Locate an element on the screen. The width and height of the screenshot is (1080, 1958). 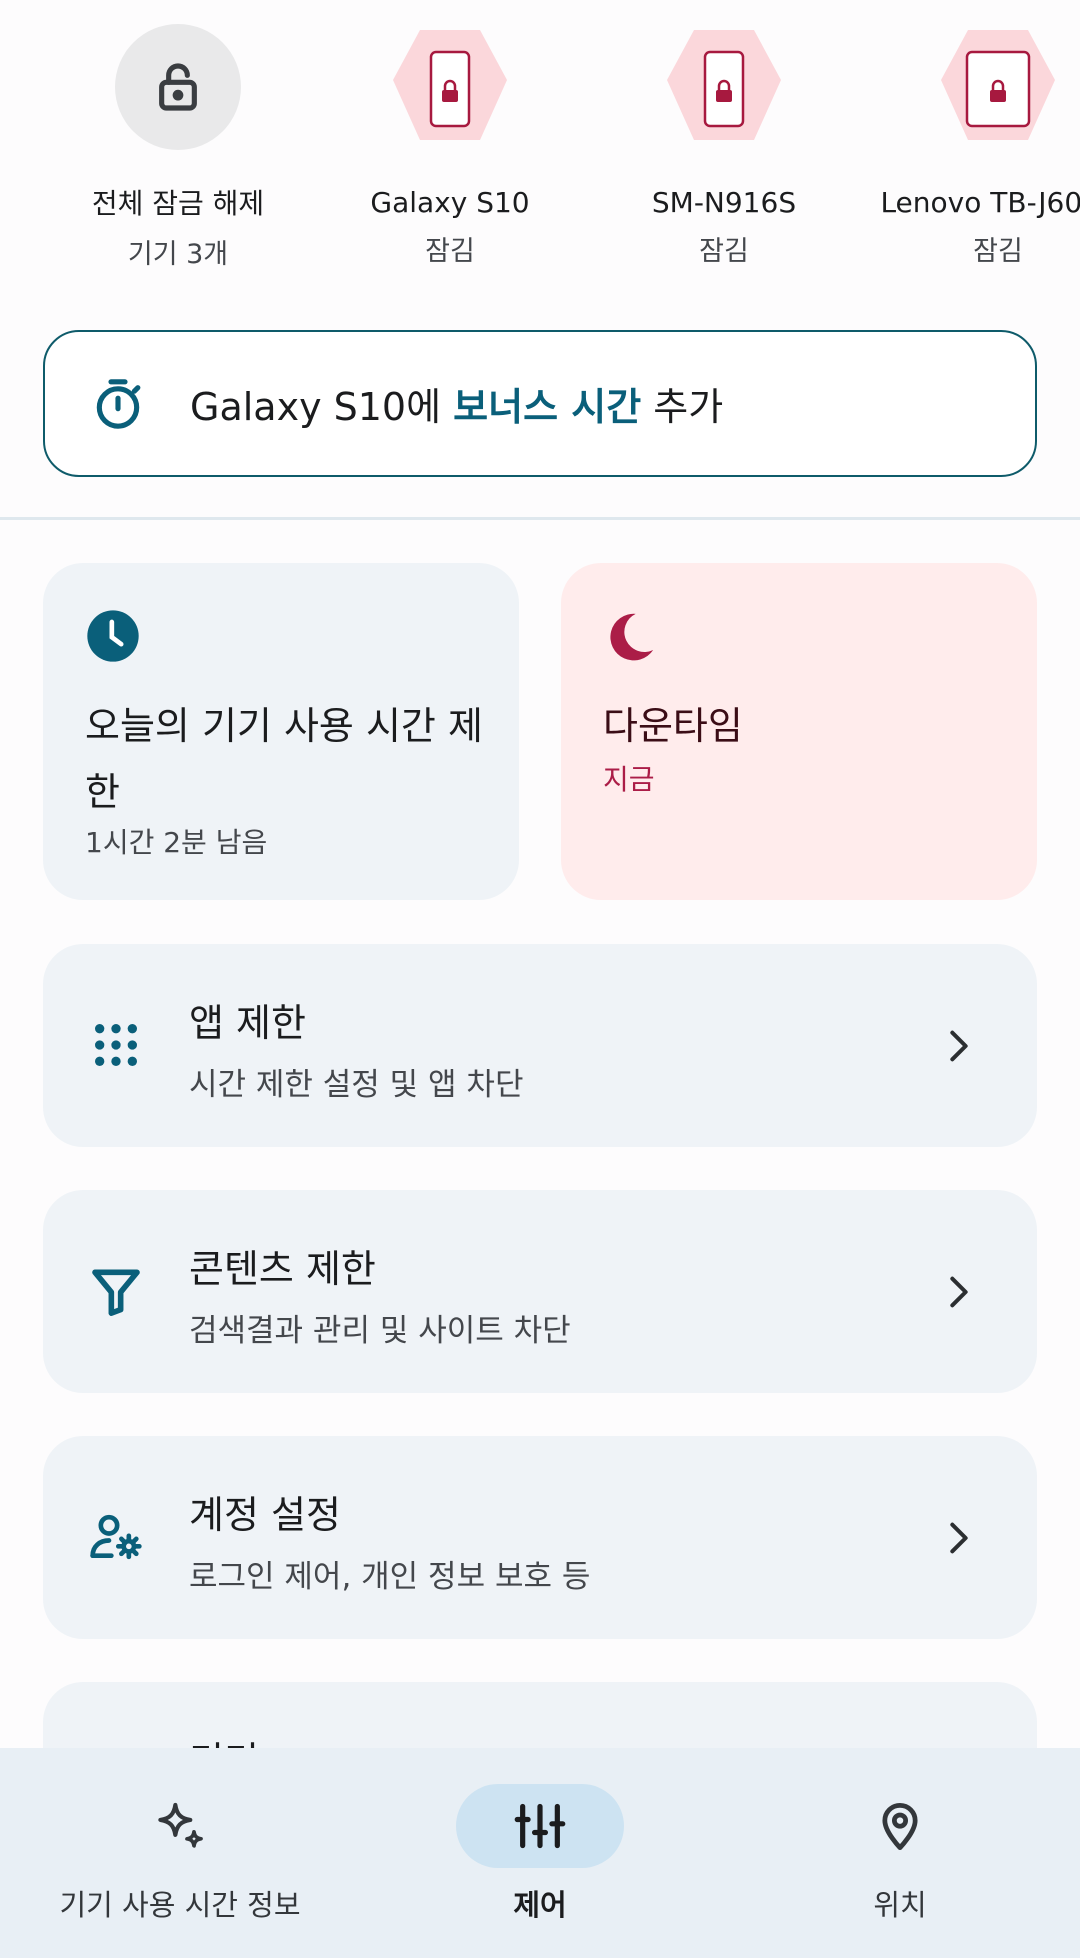
downtime-card: 다운타임 지금 is located at coordinates (799, 731).